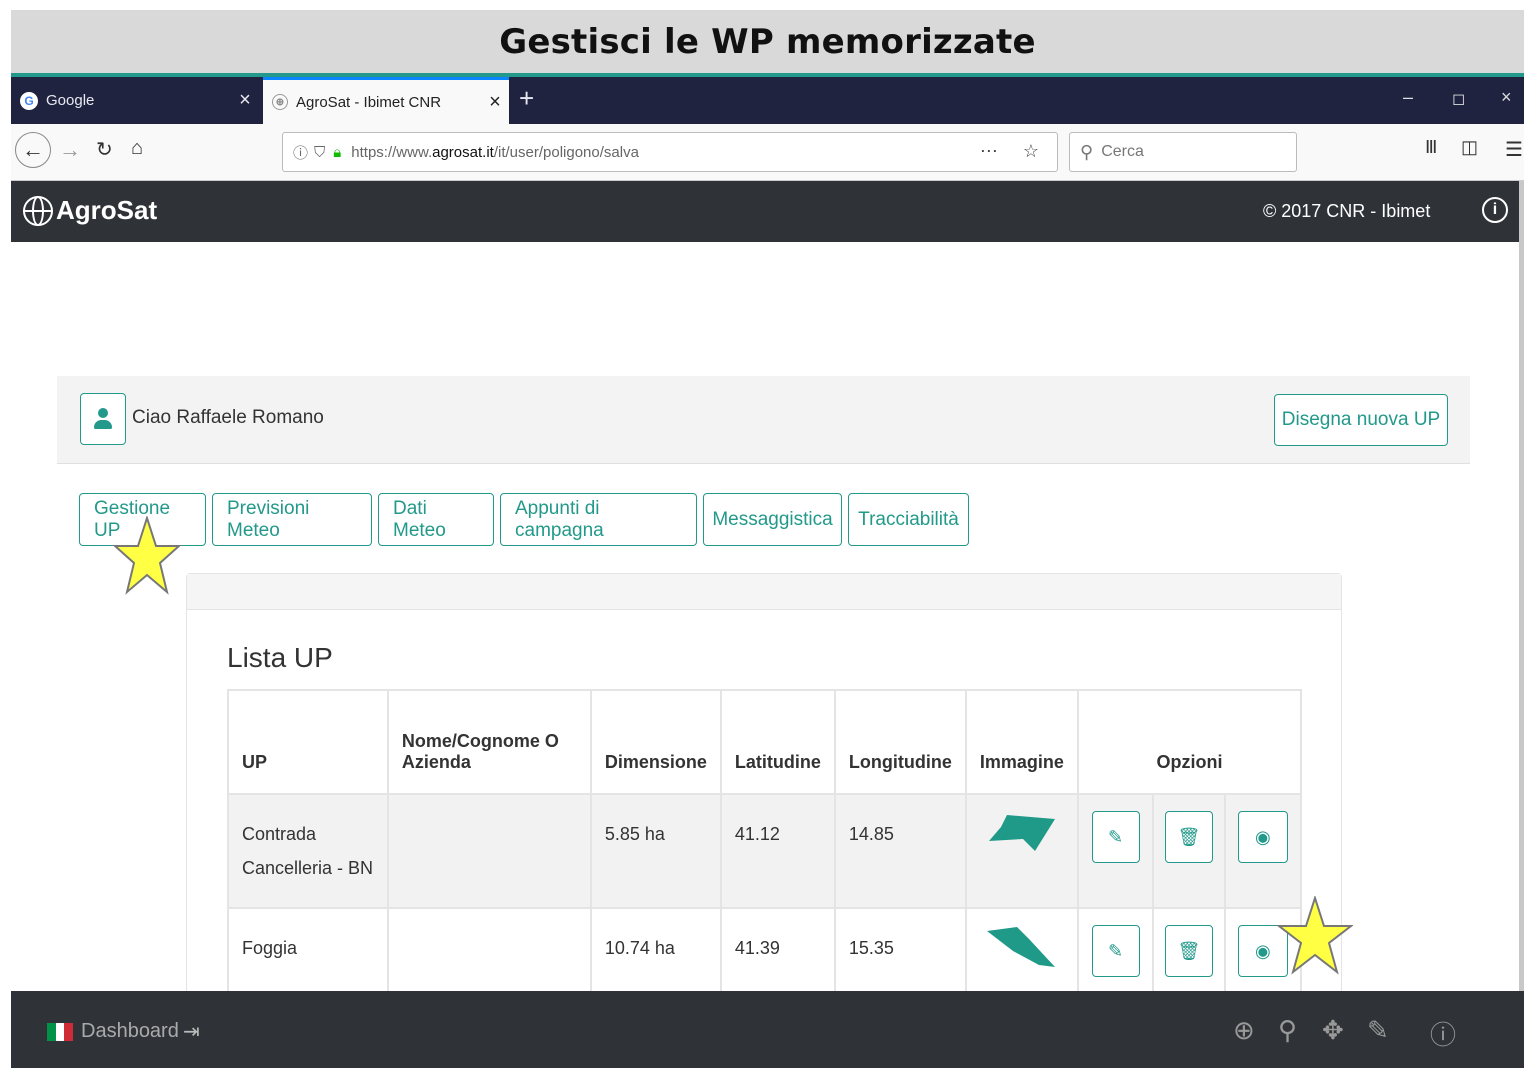  I want to click on tab-messaggistica: Messaggistica, so click(772, 519).